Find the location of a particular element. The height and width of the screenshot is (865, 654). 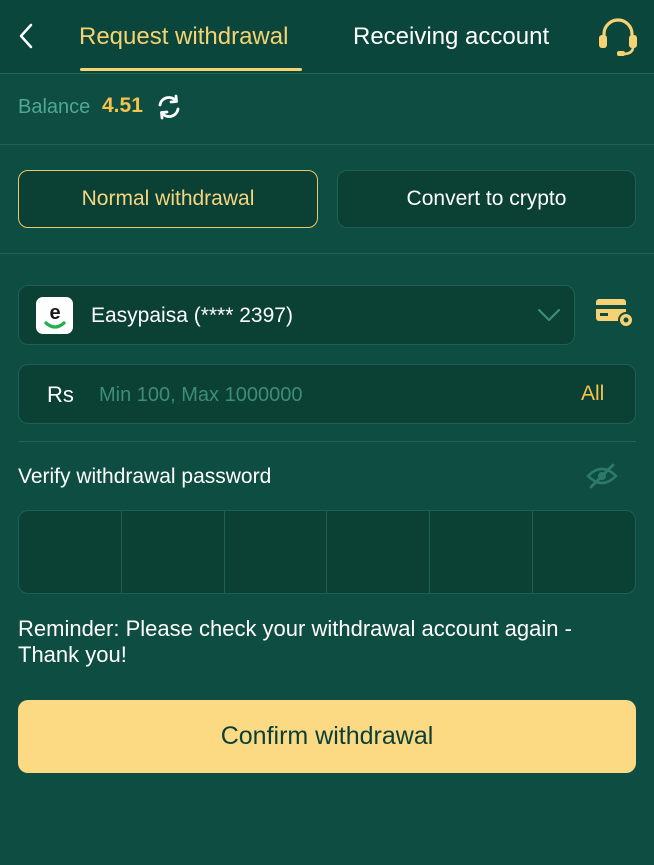

withdrawal-mode-section: Normal withdrawal Convert to crypto is located at coordinates (327, 199).